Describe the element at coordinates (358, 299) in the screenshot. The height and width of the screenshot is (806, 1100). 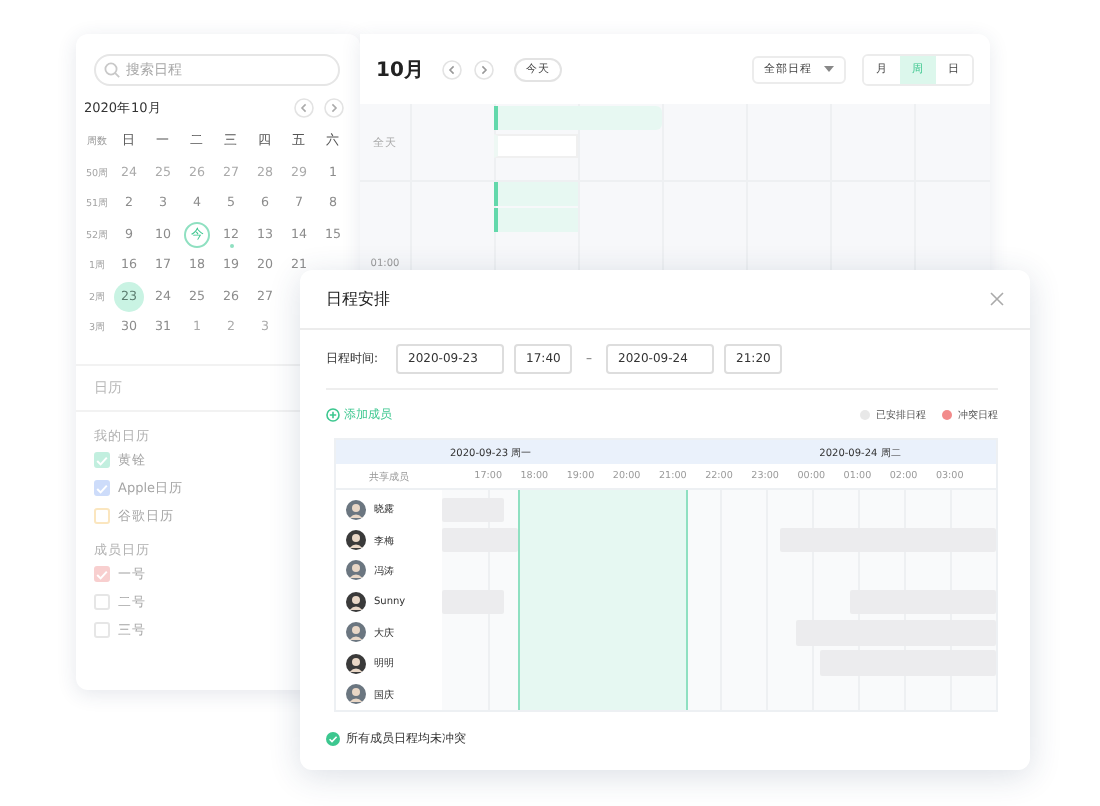
I see `dialog-title: 日程安排` at that location.